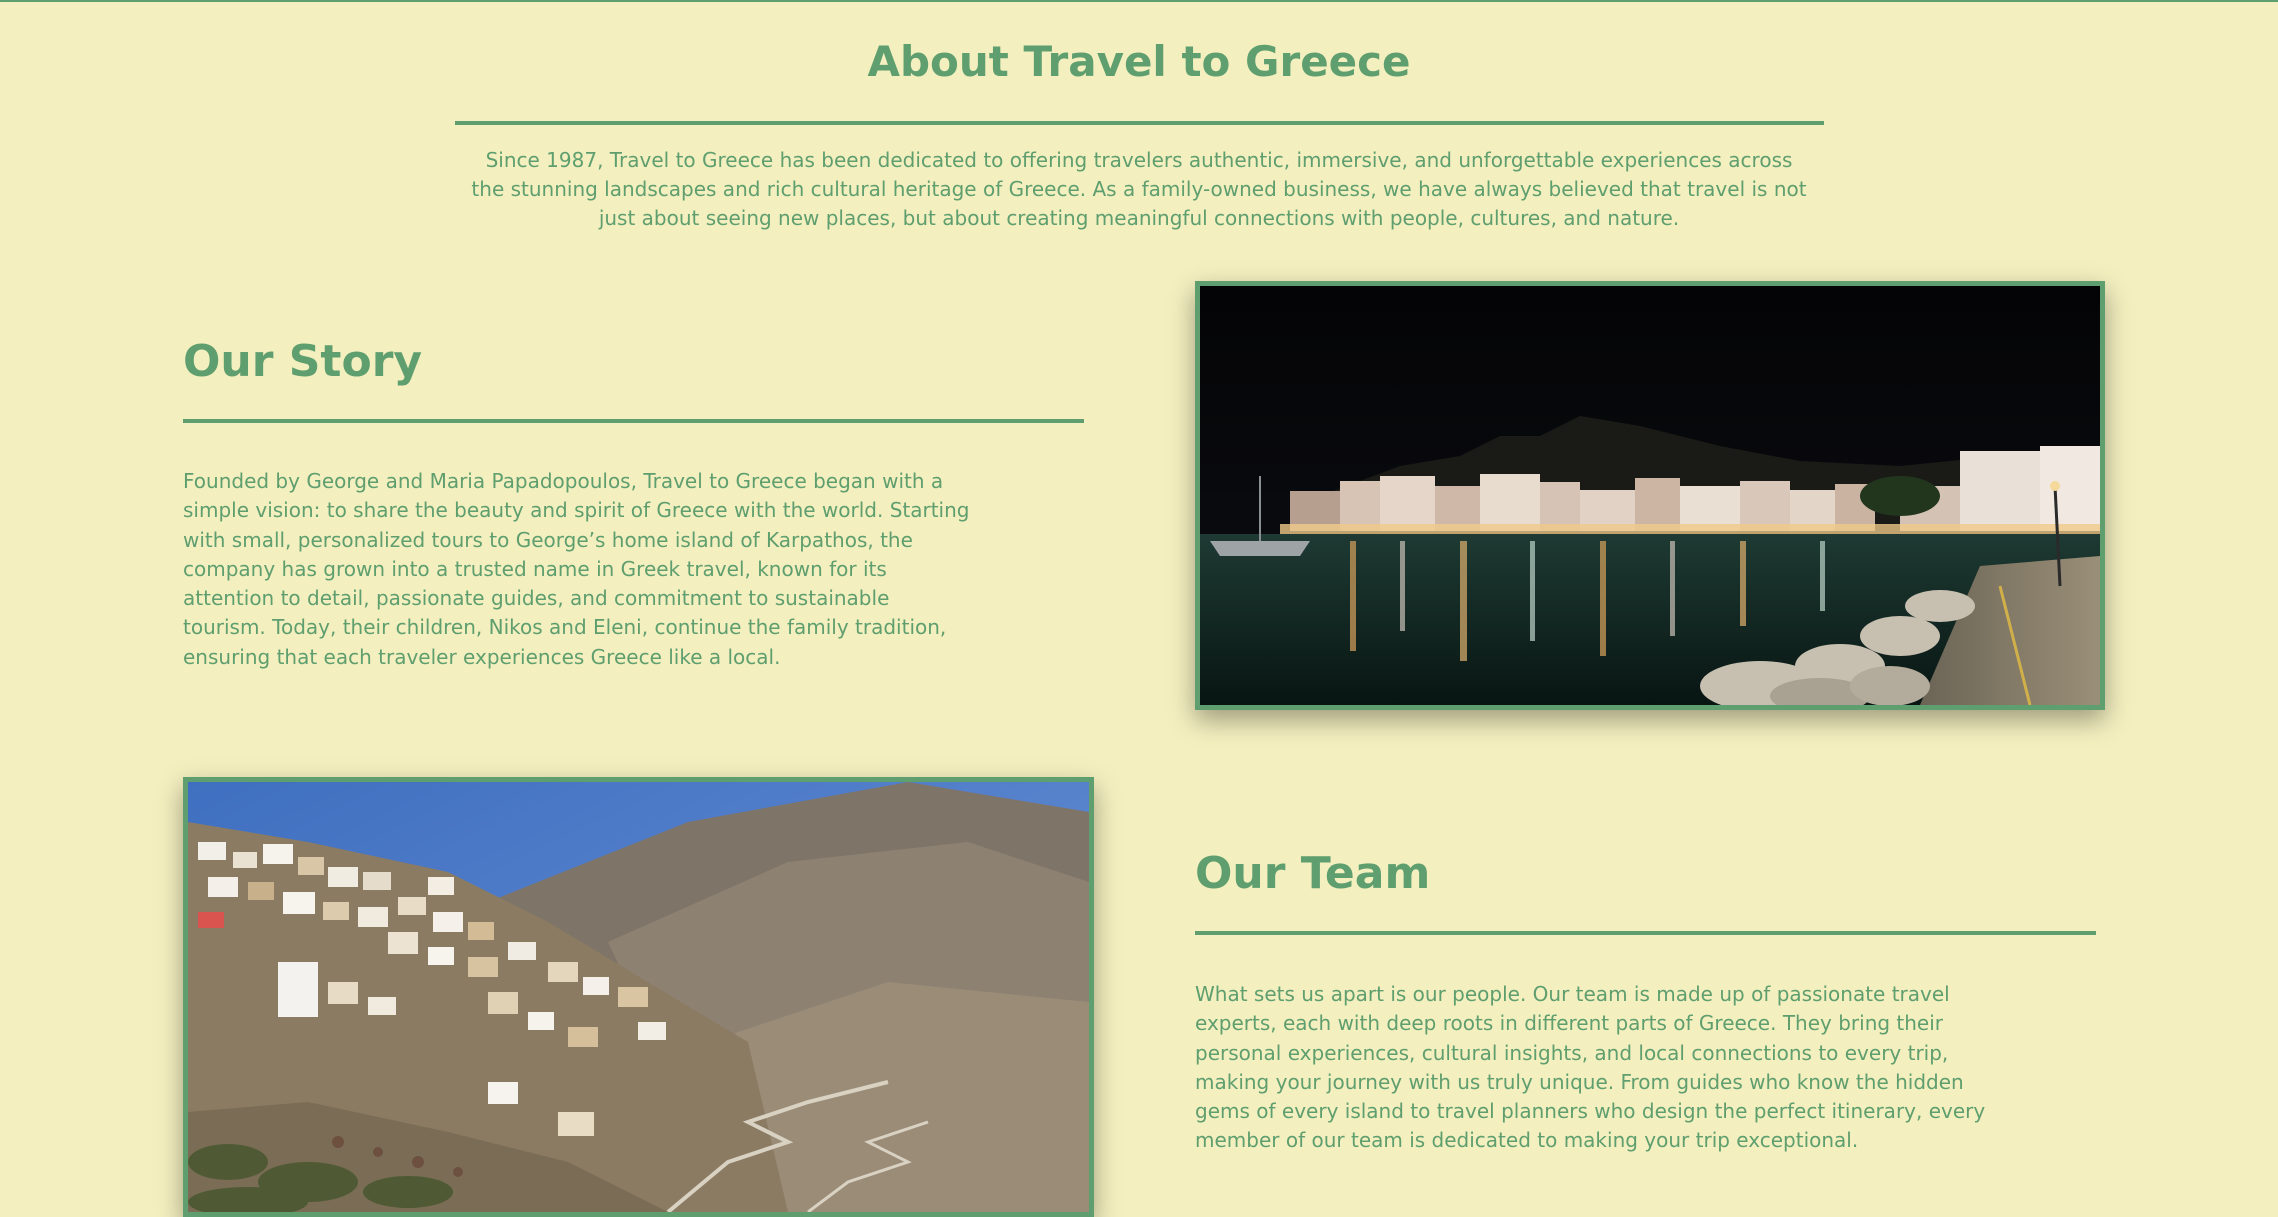  Describe the element at coordinates (303, 361) in the screenshot. I see `story-heading: Our Story` at that location.